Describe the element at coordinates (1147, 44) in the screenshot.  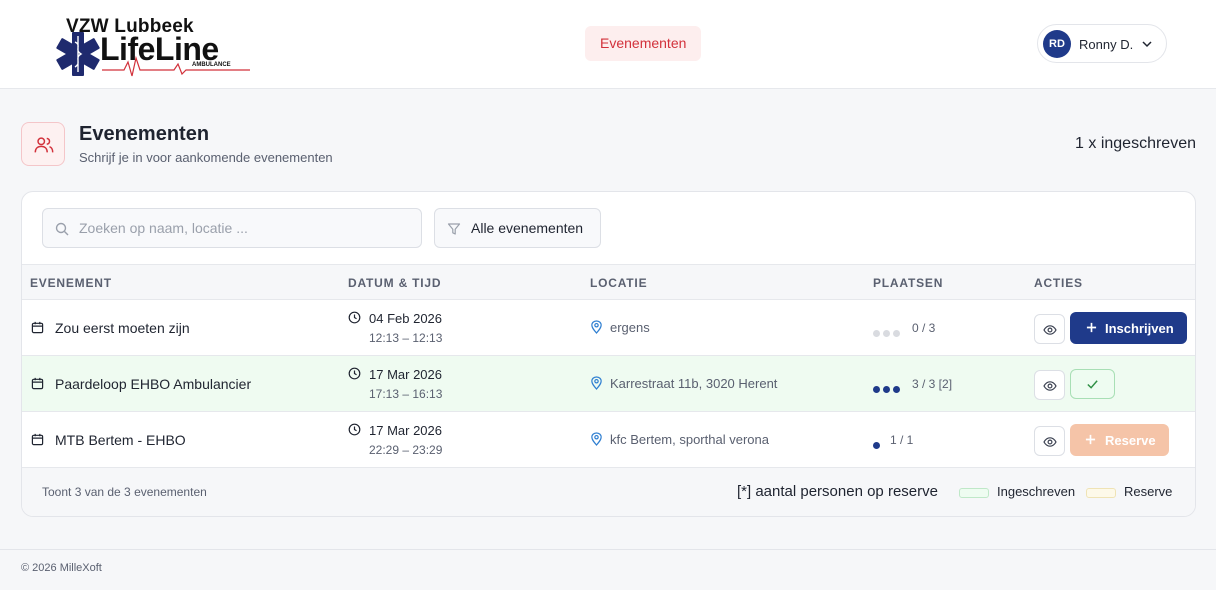
I see `chevron-down-icon` at that location.